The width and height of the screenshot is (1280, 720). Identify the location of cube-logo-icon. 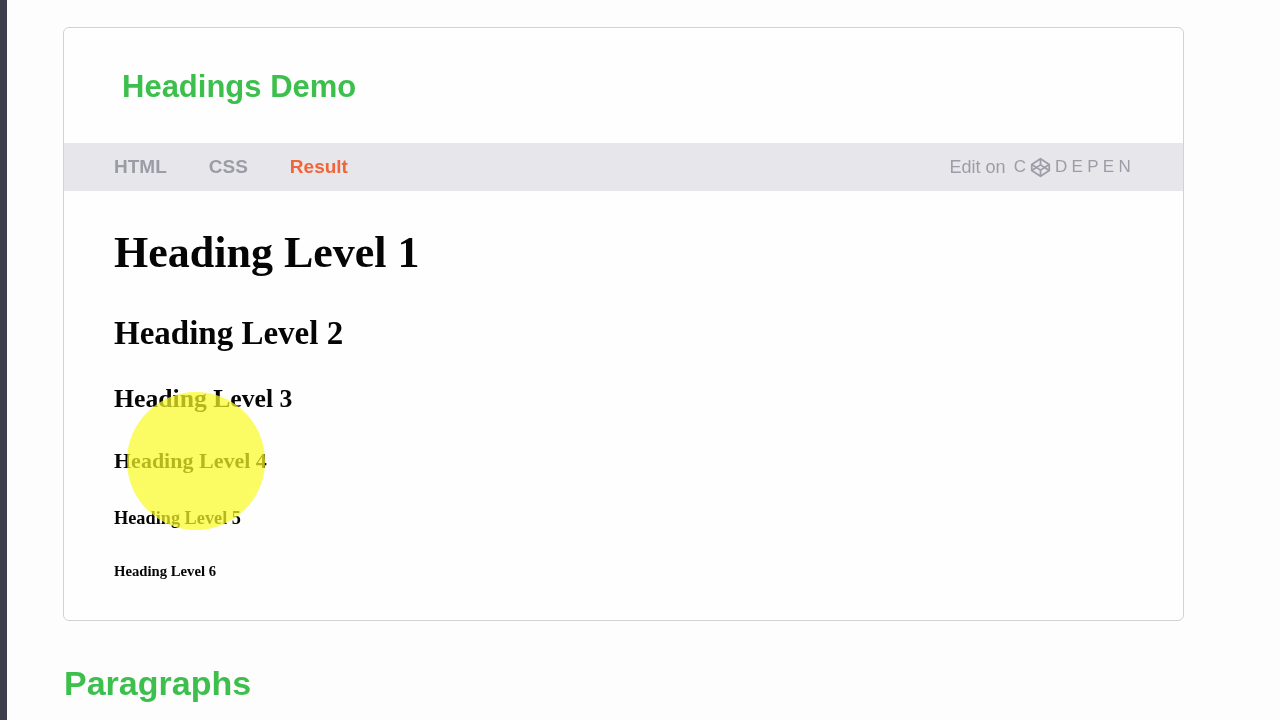
(1040, 167).